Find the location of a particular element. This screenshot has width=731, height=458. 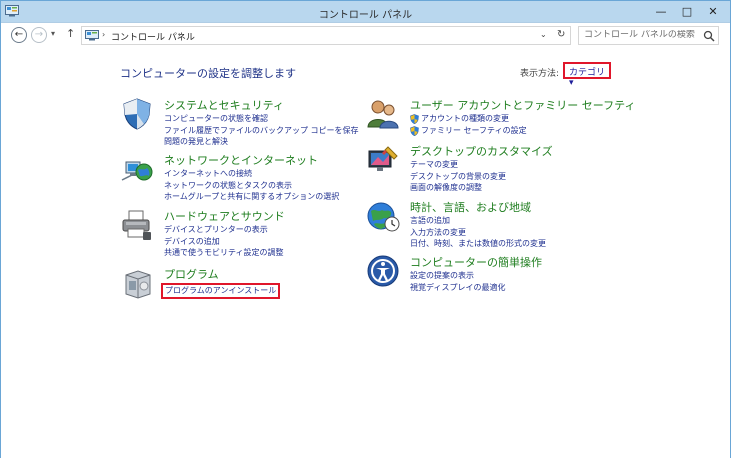

link-change-input-method: 入力方法の変更 is located at coordinates (478, 233).